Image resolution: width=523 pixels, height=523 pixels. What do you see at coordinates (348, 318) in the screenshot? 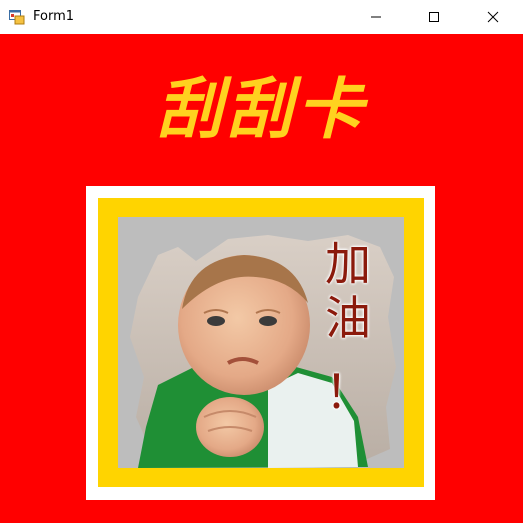
I see `scratch-char-2: 油` at bounding box center [348, 318].